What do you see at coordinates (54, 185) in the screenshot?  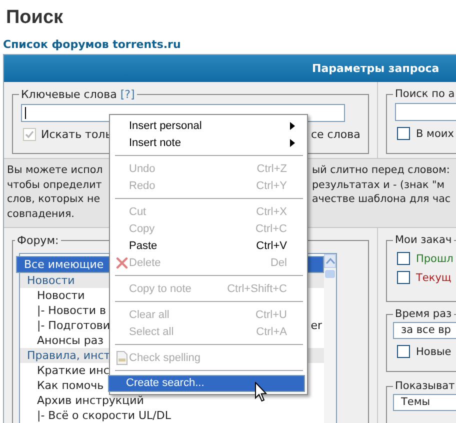 I see `hint-text: чтобы определит` at bounding box center [54, 185].